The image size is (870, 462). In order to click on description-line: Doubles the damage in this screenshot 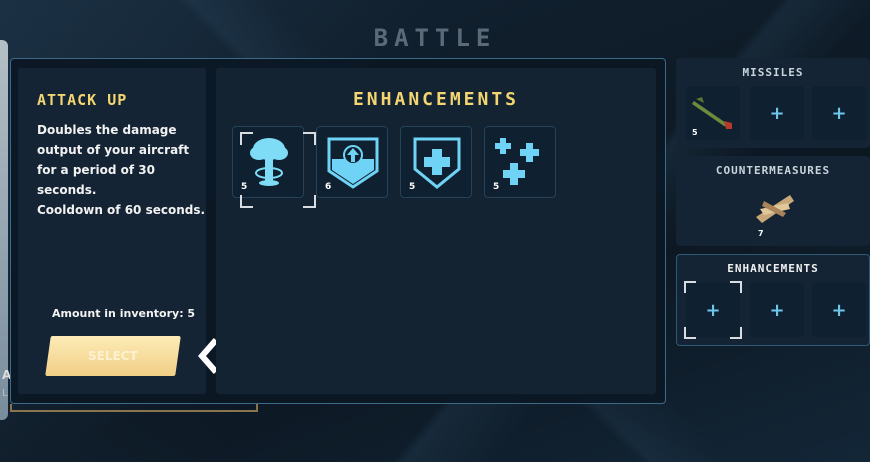, I will do `click(107, 130)`.